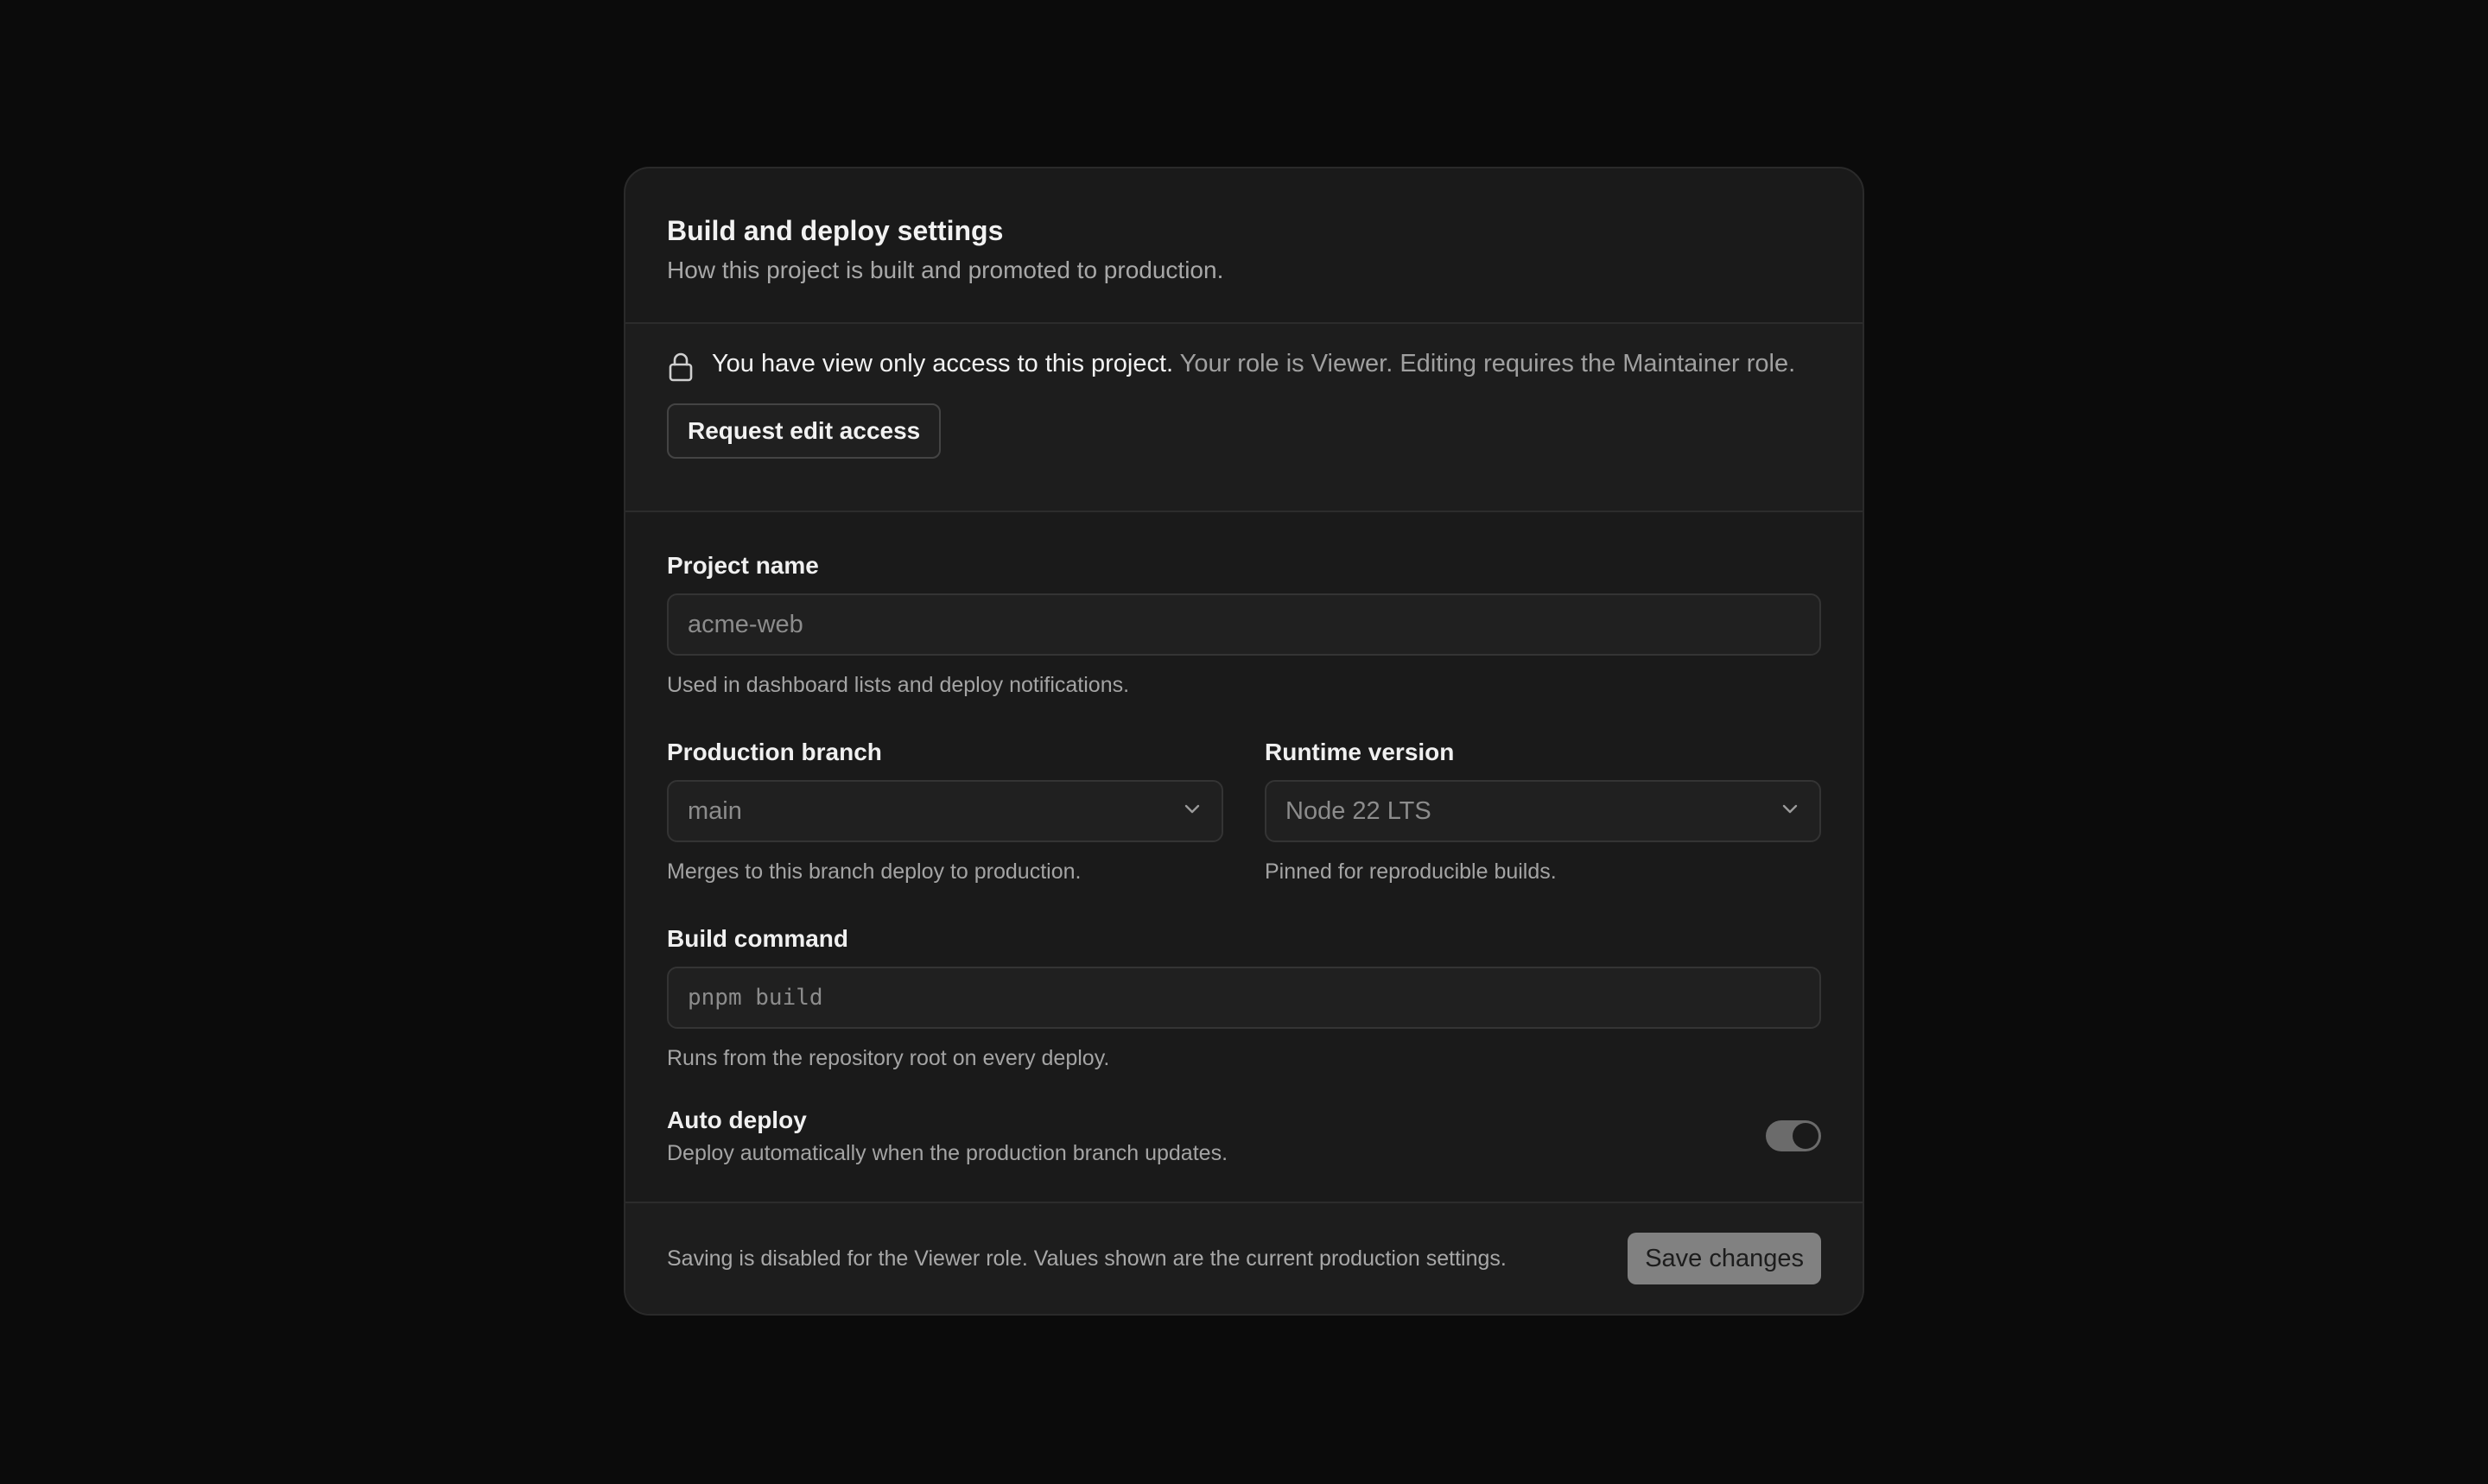  What do you see at coordinates (836, 230) in the screenshot?
I see `page-title: Build and deploy settings` at bounding box center [836, 230].